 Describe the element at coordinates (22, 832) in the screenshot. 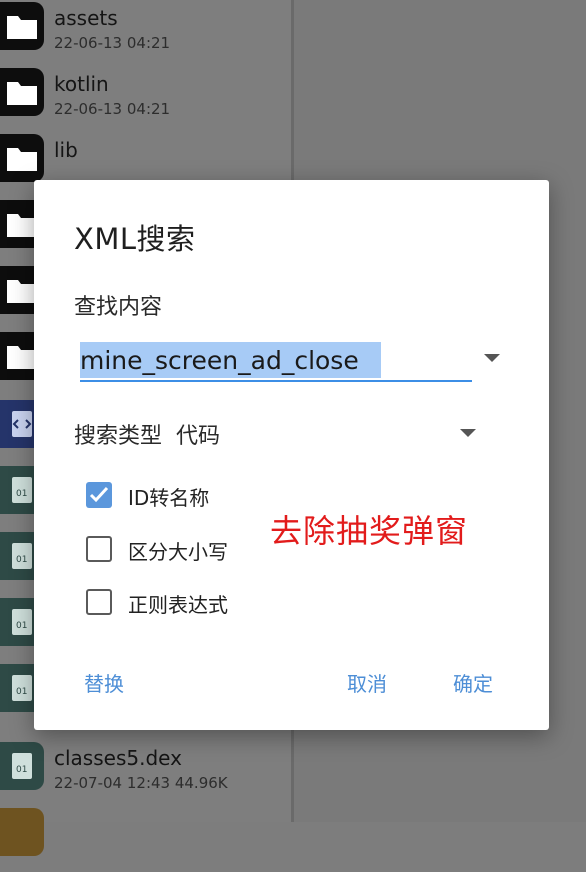

I see `package-file-icon` at that location.